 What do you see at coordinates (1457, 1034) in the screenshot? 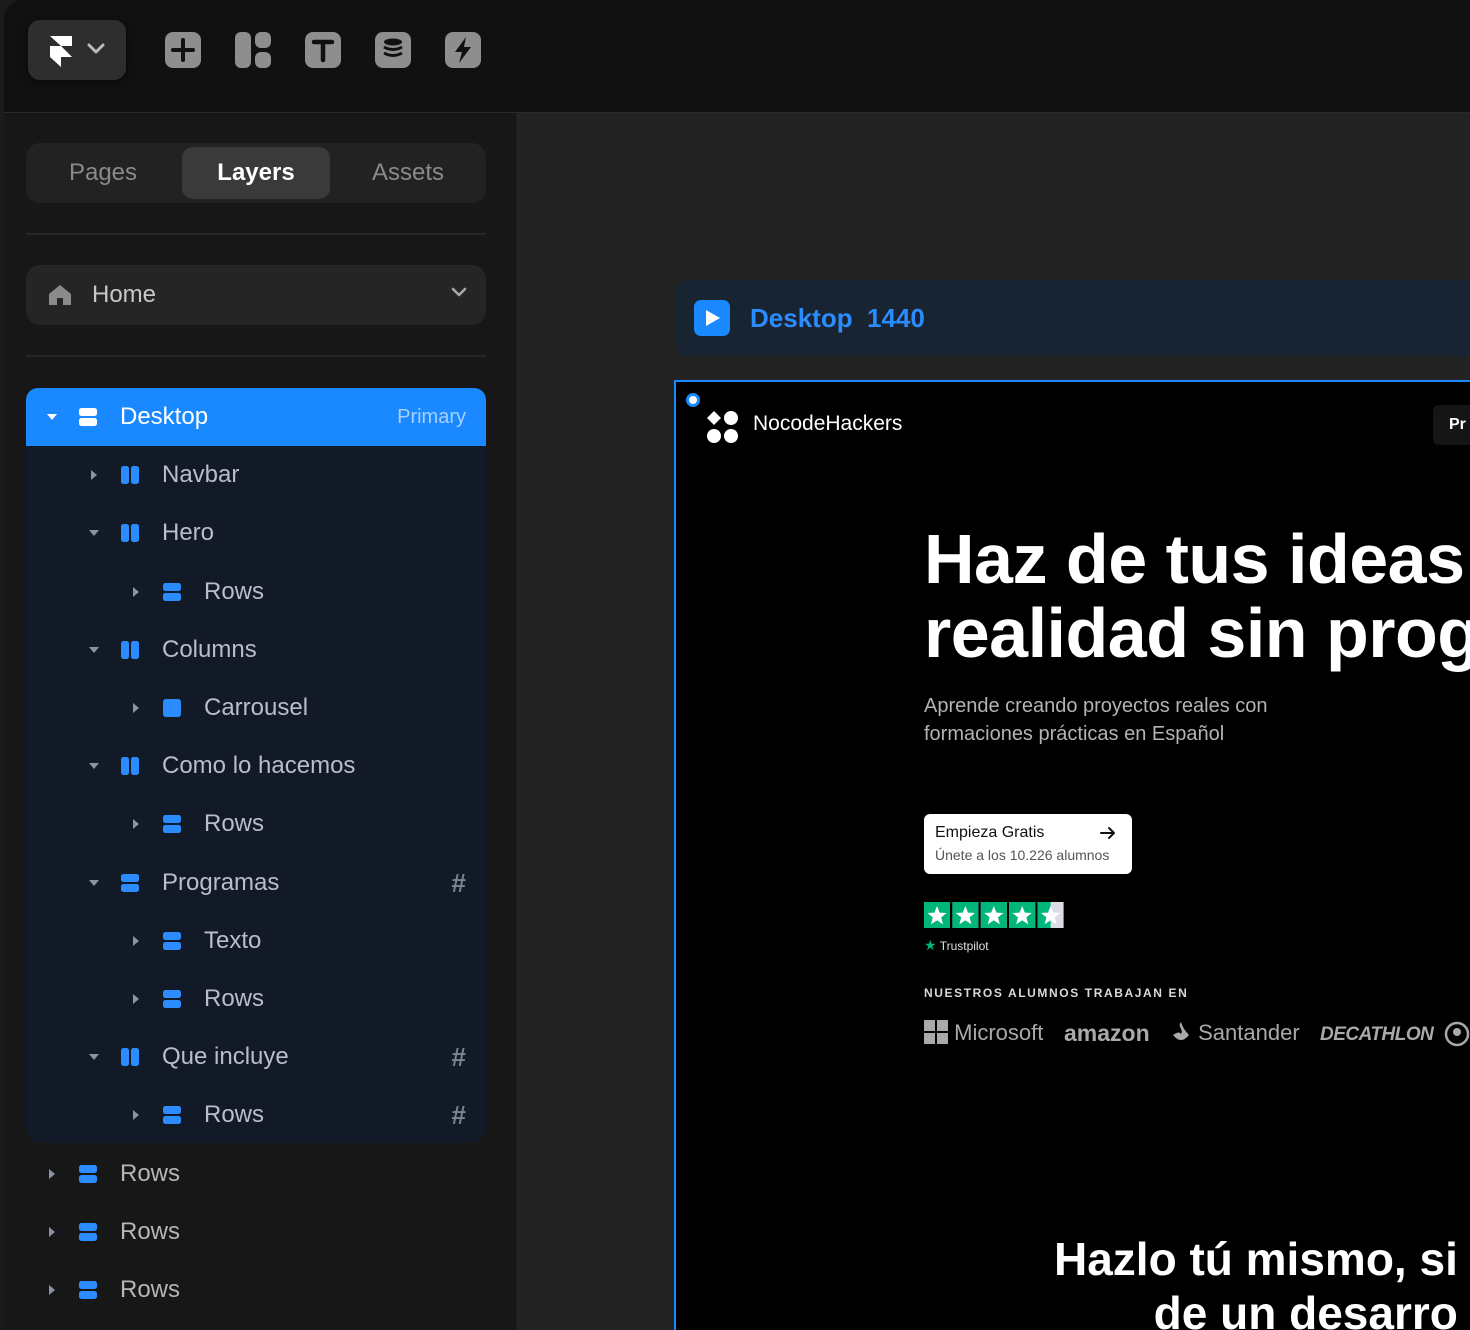
I see `partner-logo-icon` at bounding box center [1457, 1034].